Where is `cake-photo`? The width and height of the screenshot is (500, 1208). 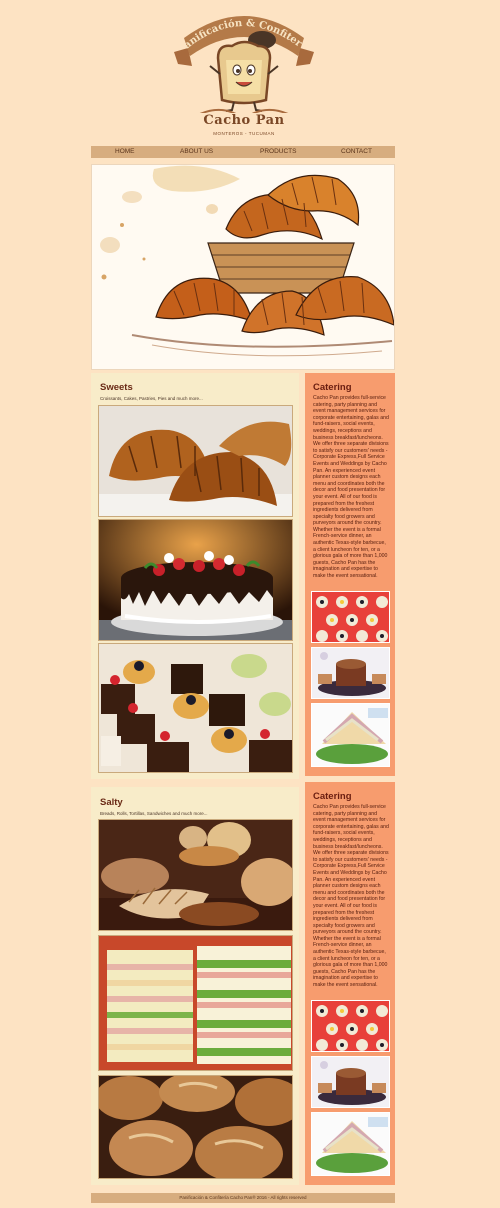
cake-photo is located at coordinates (195, 580).